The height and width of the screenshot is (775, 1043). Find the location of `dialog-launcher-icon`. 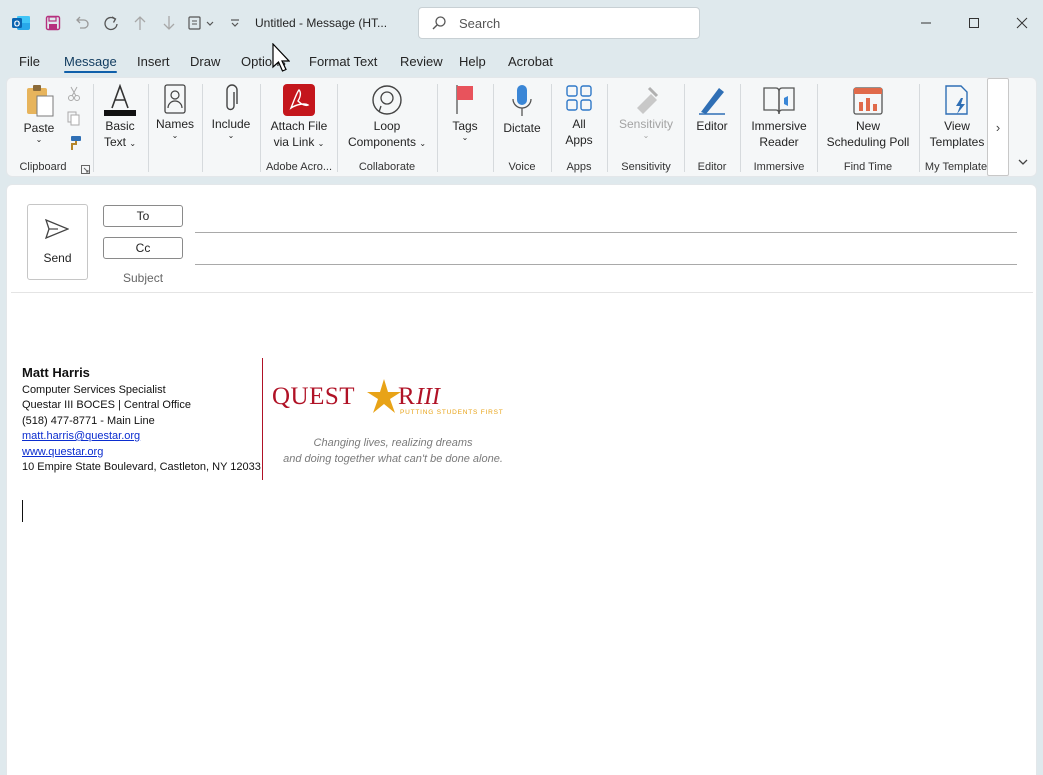

dialog-launcher-icon is located at coordinates (85, 170).